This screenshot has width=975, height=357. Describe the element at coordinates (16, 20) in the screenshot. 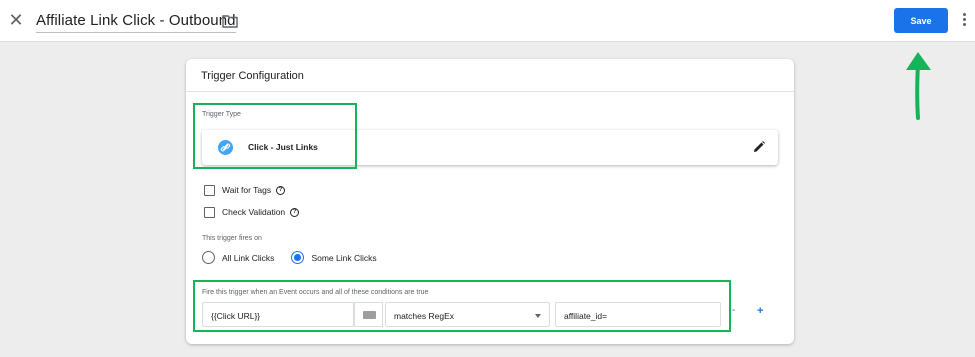

I see `close-icon: ✕` at that location.